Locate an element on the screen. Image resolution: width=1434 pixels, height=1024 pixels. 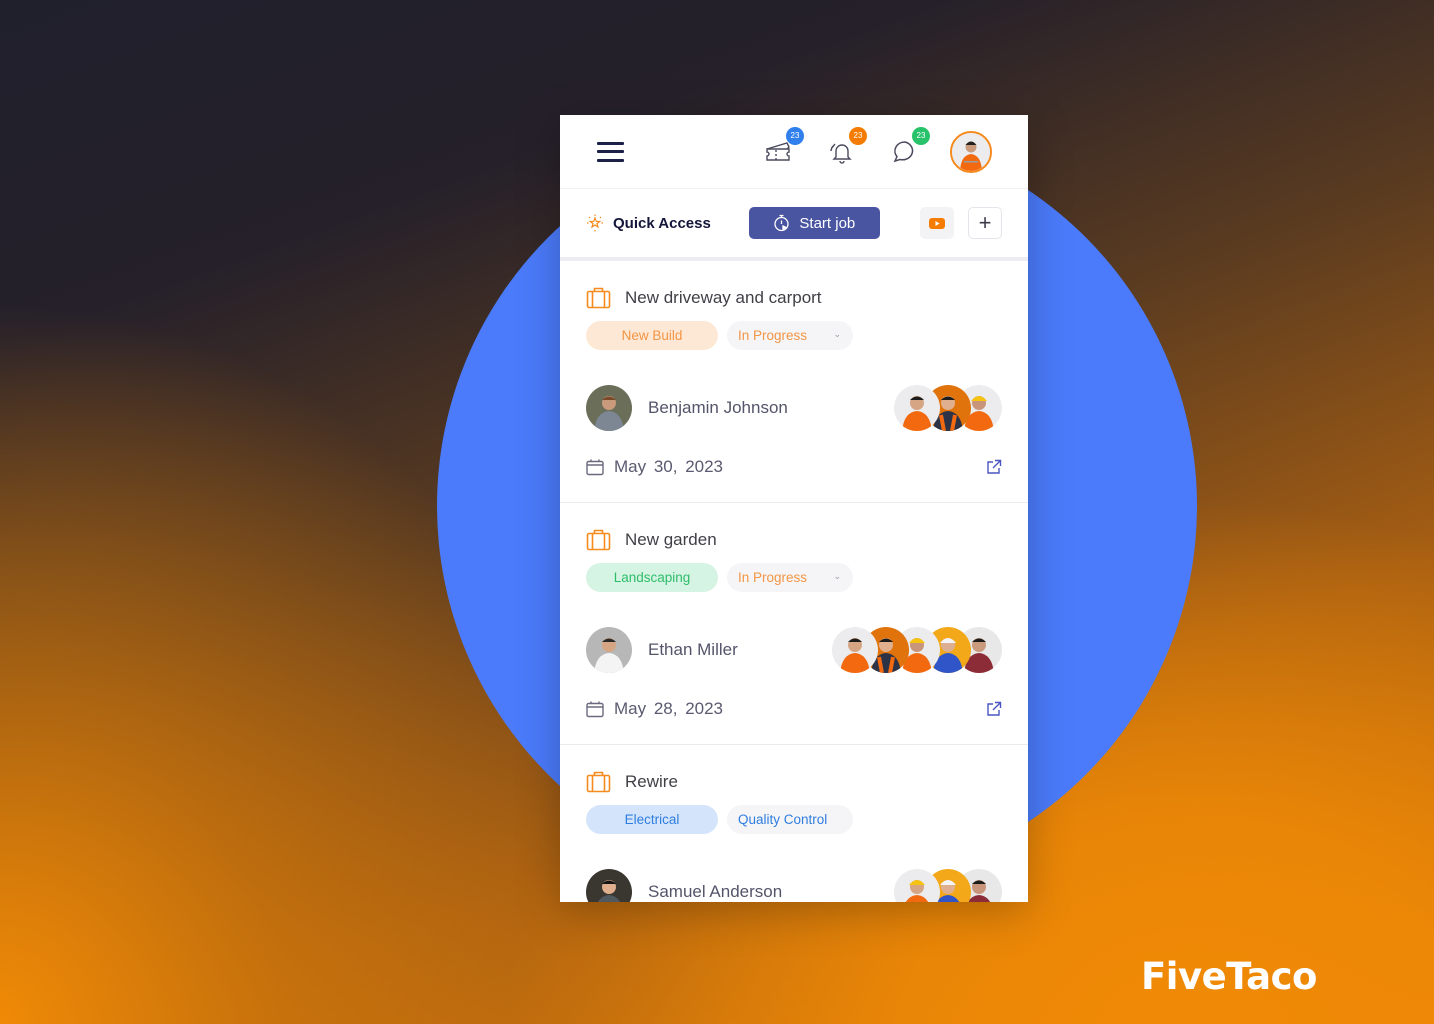
header-icons: 23 23 23 is located at coordinates (877, 149).